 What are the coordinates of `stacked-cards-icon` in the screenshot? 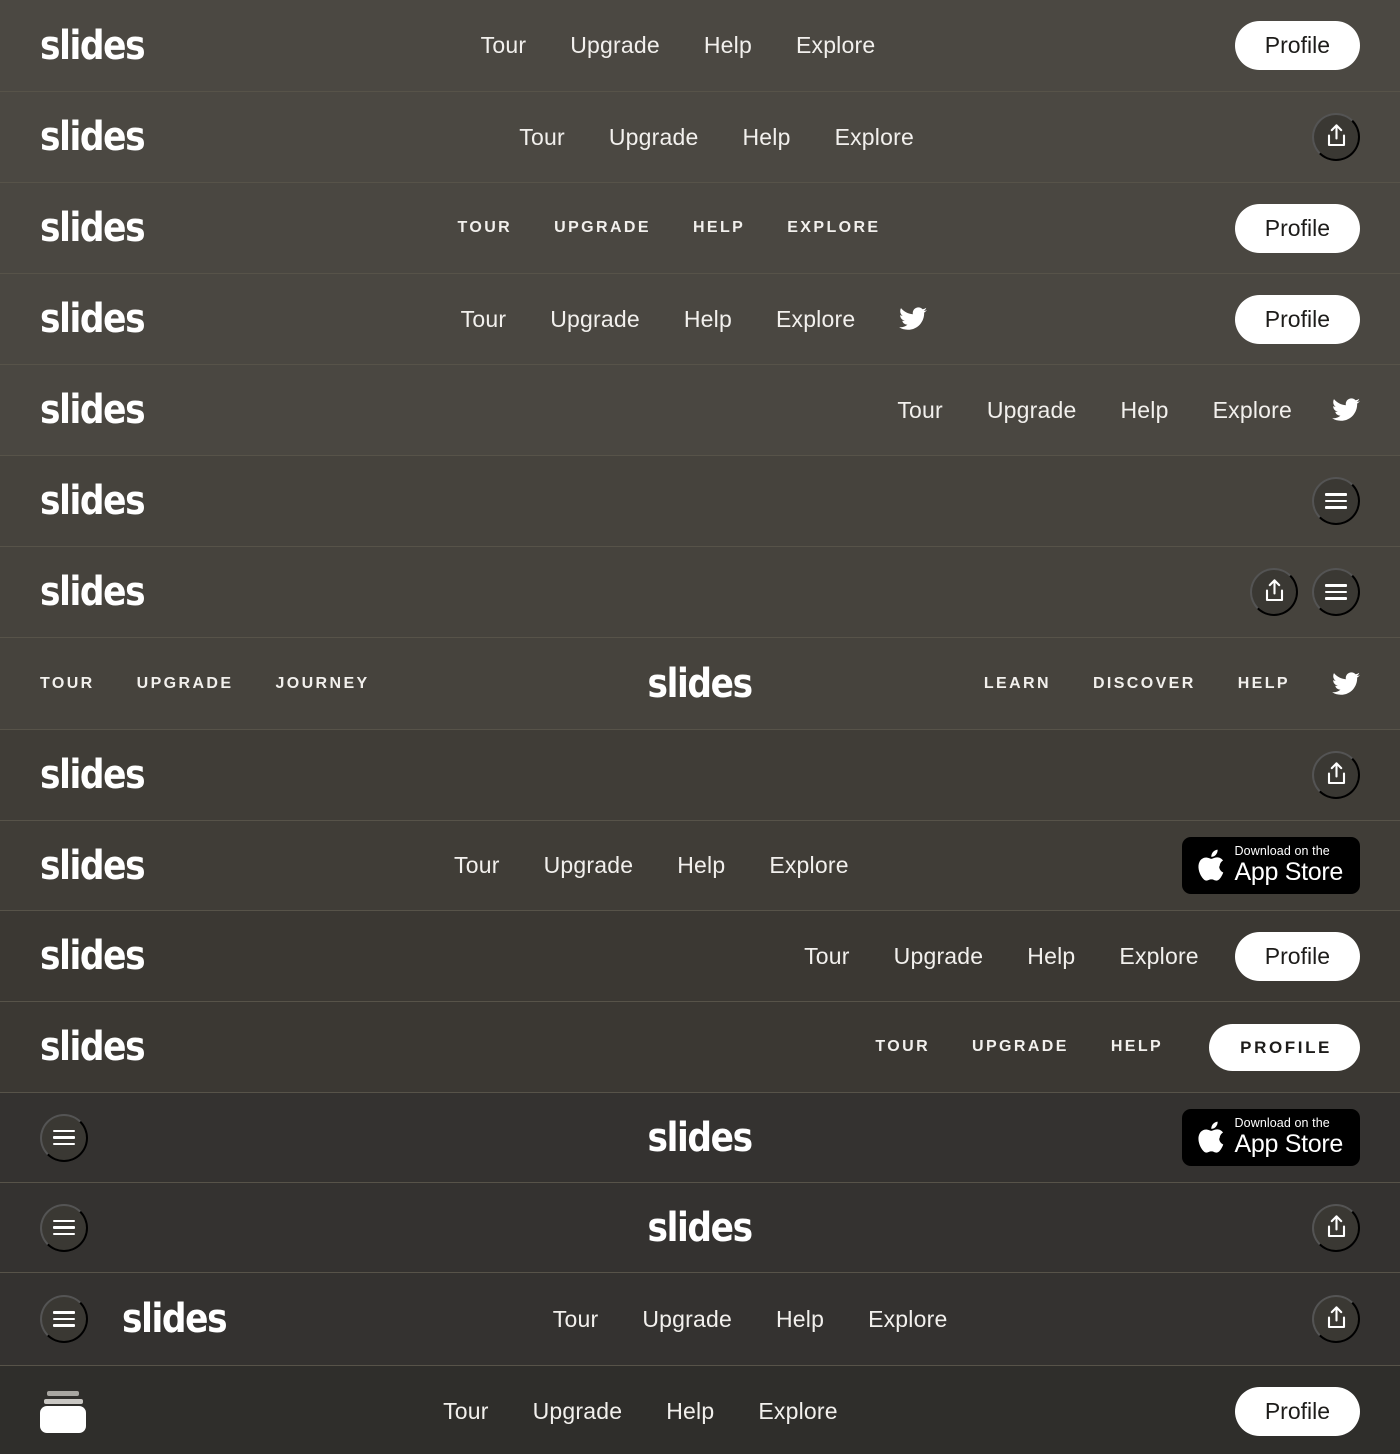 It's located at (63, 1411).